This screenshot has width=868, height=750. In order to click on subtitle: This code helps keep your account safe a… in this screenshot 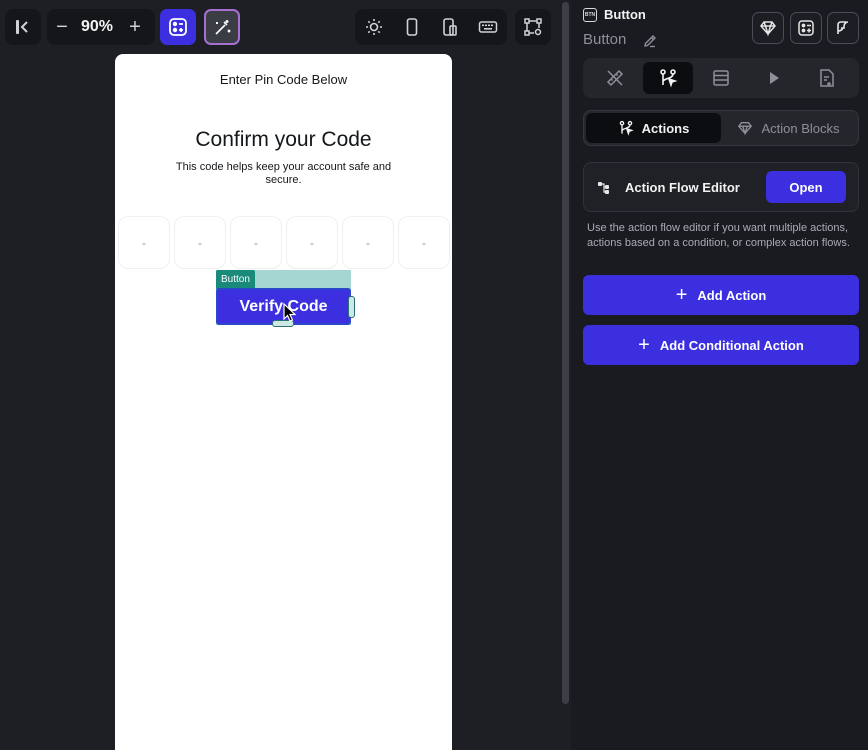, I will do `click(283, 173)`.